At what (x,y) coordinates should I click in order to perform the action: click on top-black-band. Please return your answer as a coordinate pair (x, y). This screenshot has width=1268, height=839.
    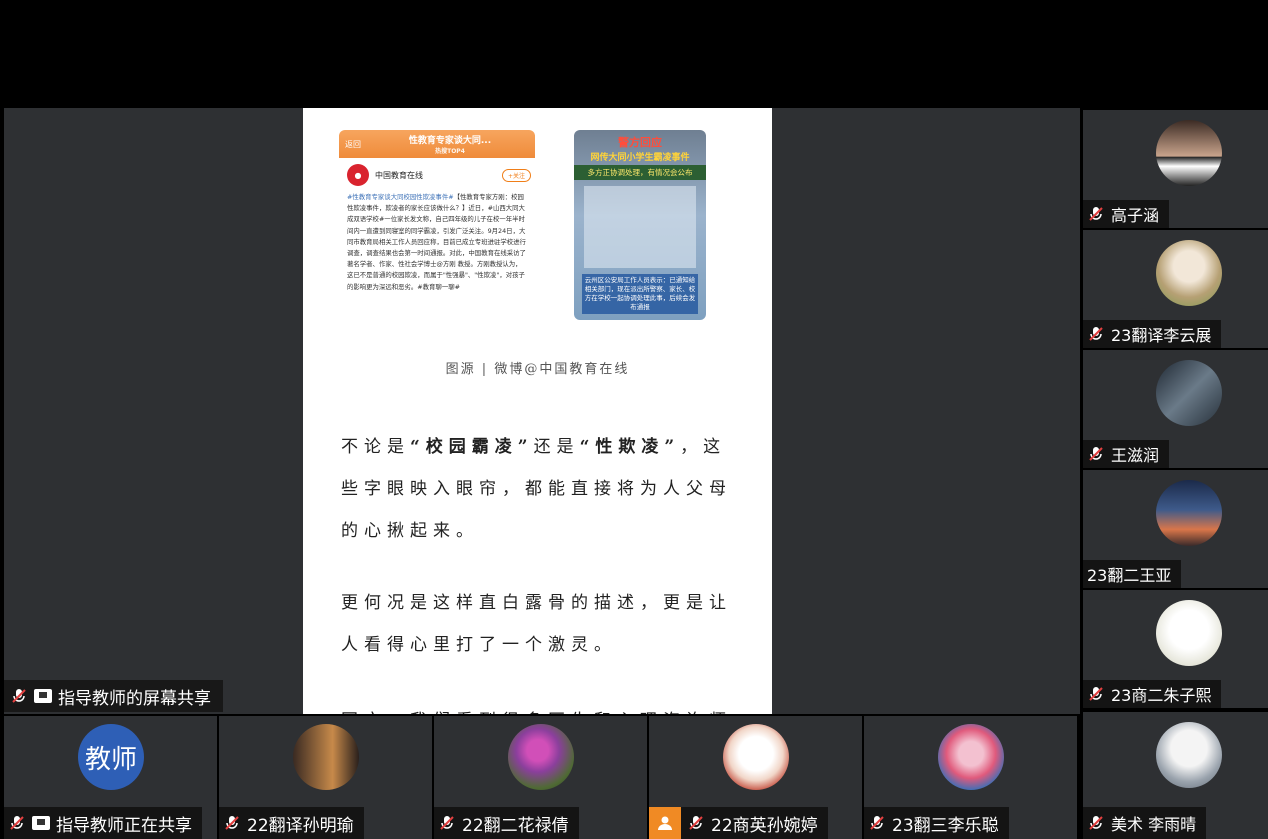
    Looking at the image, I should click on (634, 54).